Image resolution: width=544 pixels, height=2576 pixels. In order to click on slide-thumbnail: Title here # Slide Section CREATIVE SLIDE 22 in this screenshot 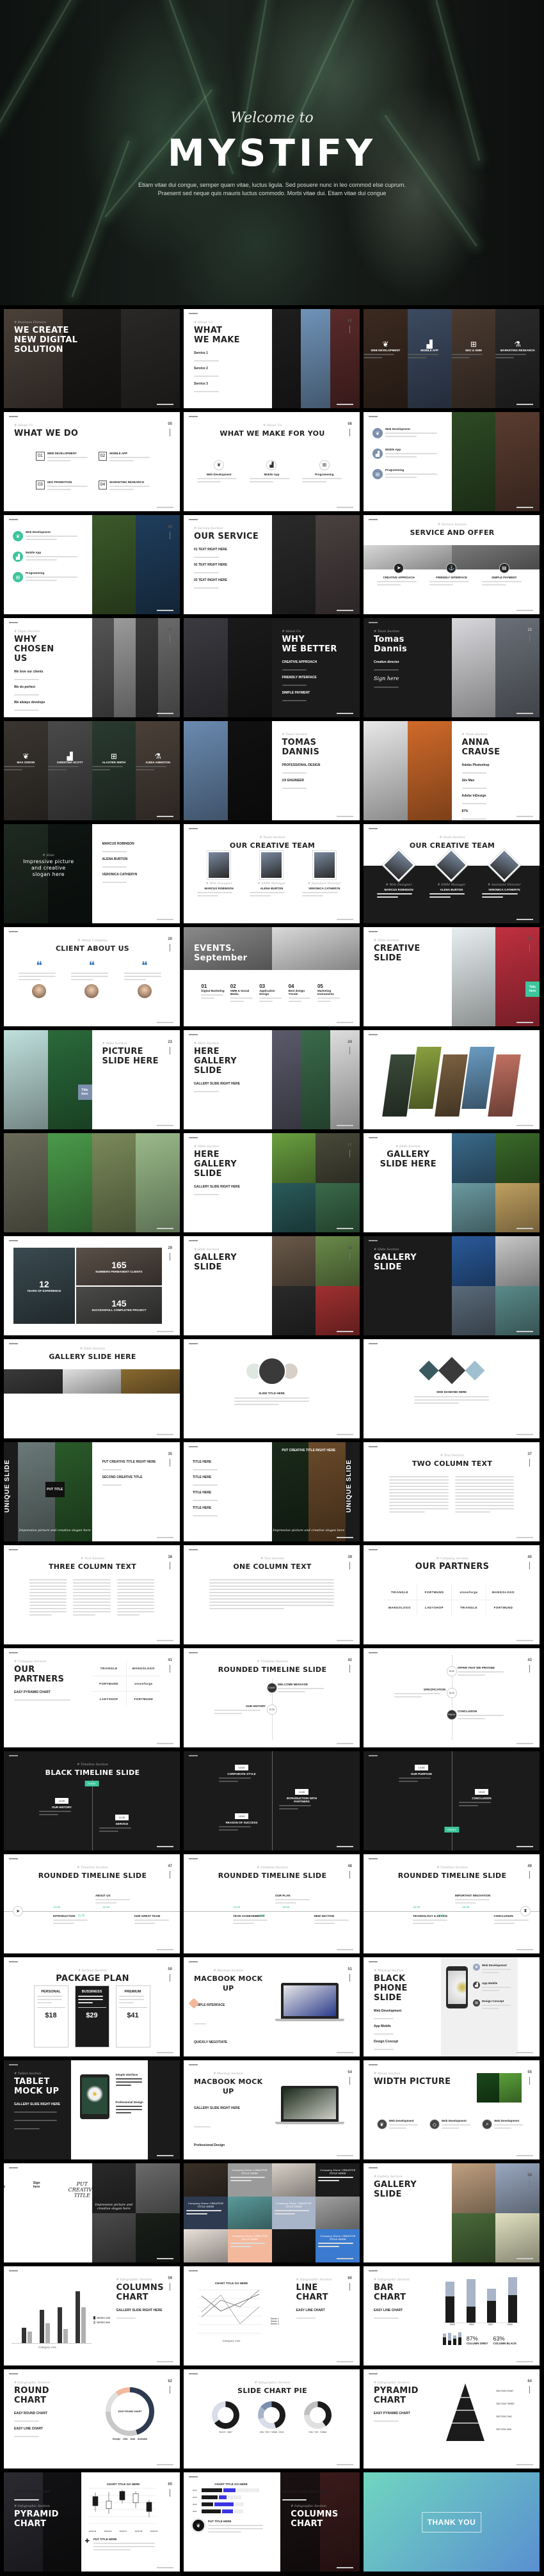, I will do `click(452, 977)`.